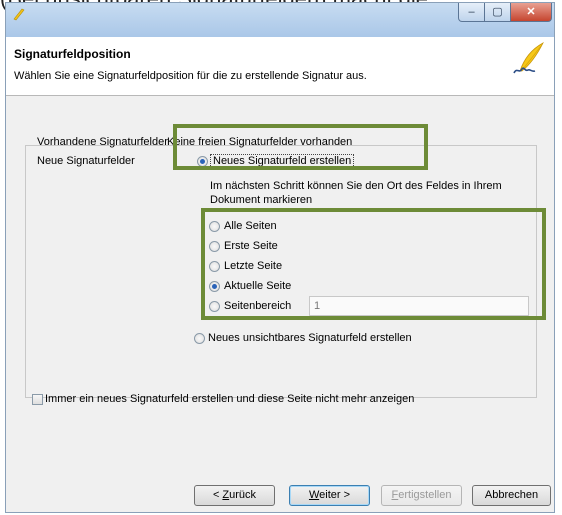 This screenshot has height=515, width=562. Describe the element at coordinates (471, 12) in the screenshot. I see `minimize-button: –` at that location.